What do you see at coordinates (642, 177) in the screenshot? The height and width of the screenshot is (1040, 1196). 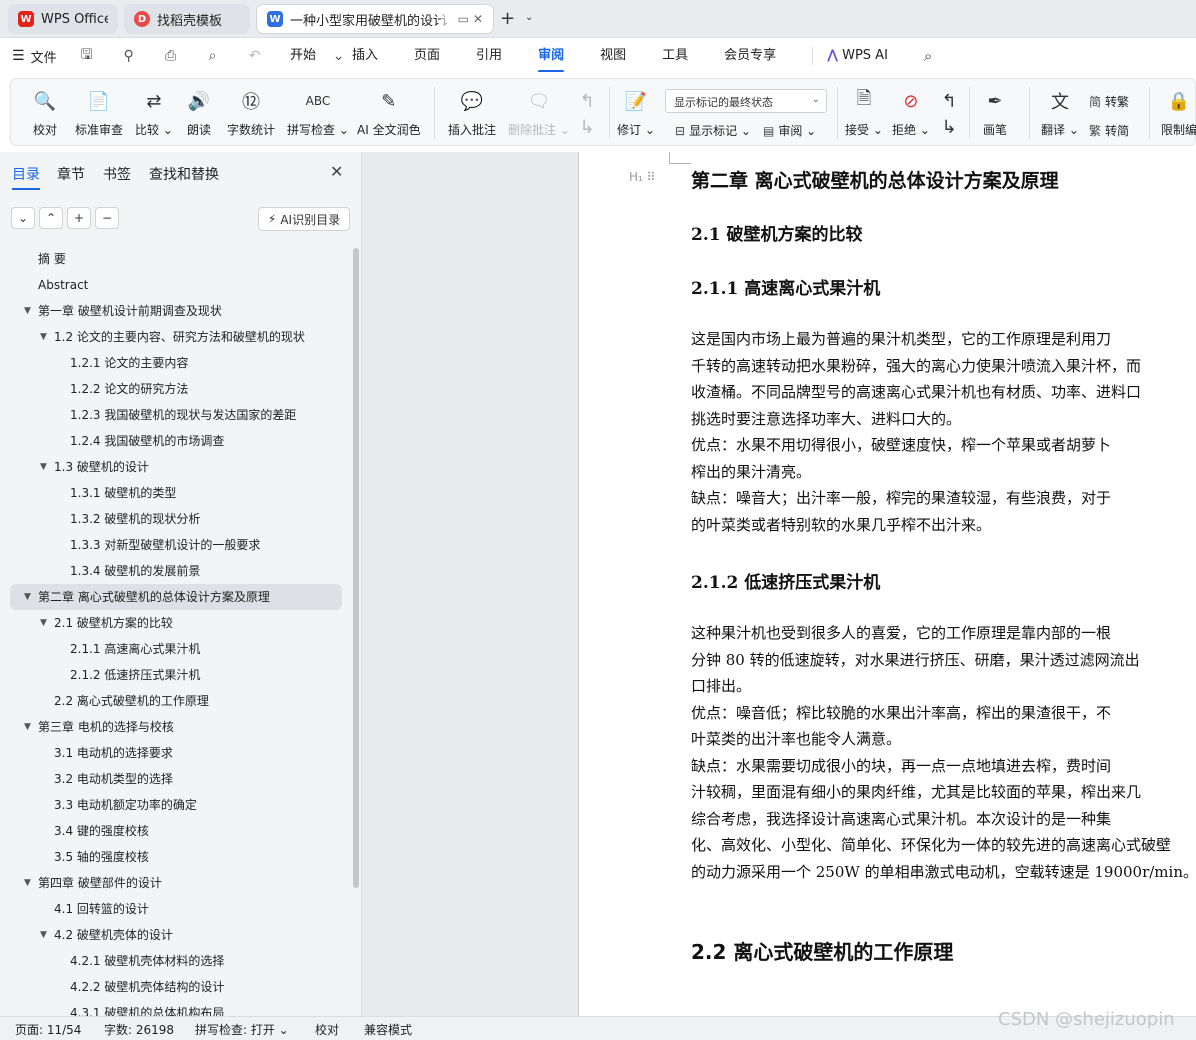 I see `heading-drag-handle-icon: H₁ ⠿` at bounding box center [642, 177].